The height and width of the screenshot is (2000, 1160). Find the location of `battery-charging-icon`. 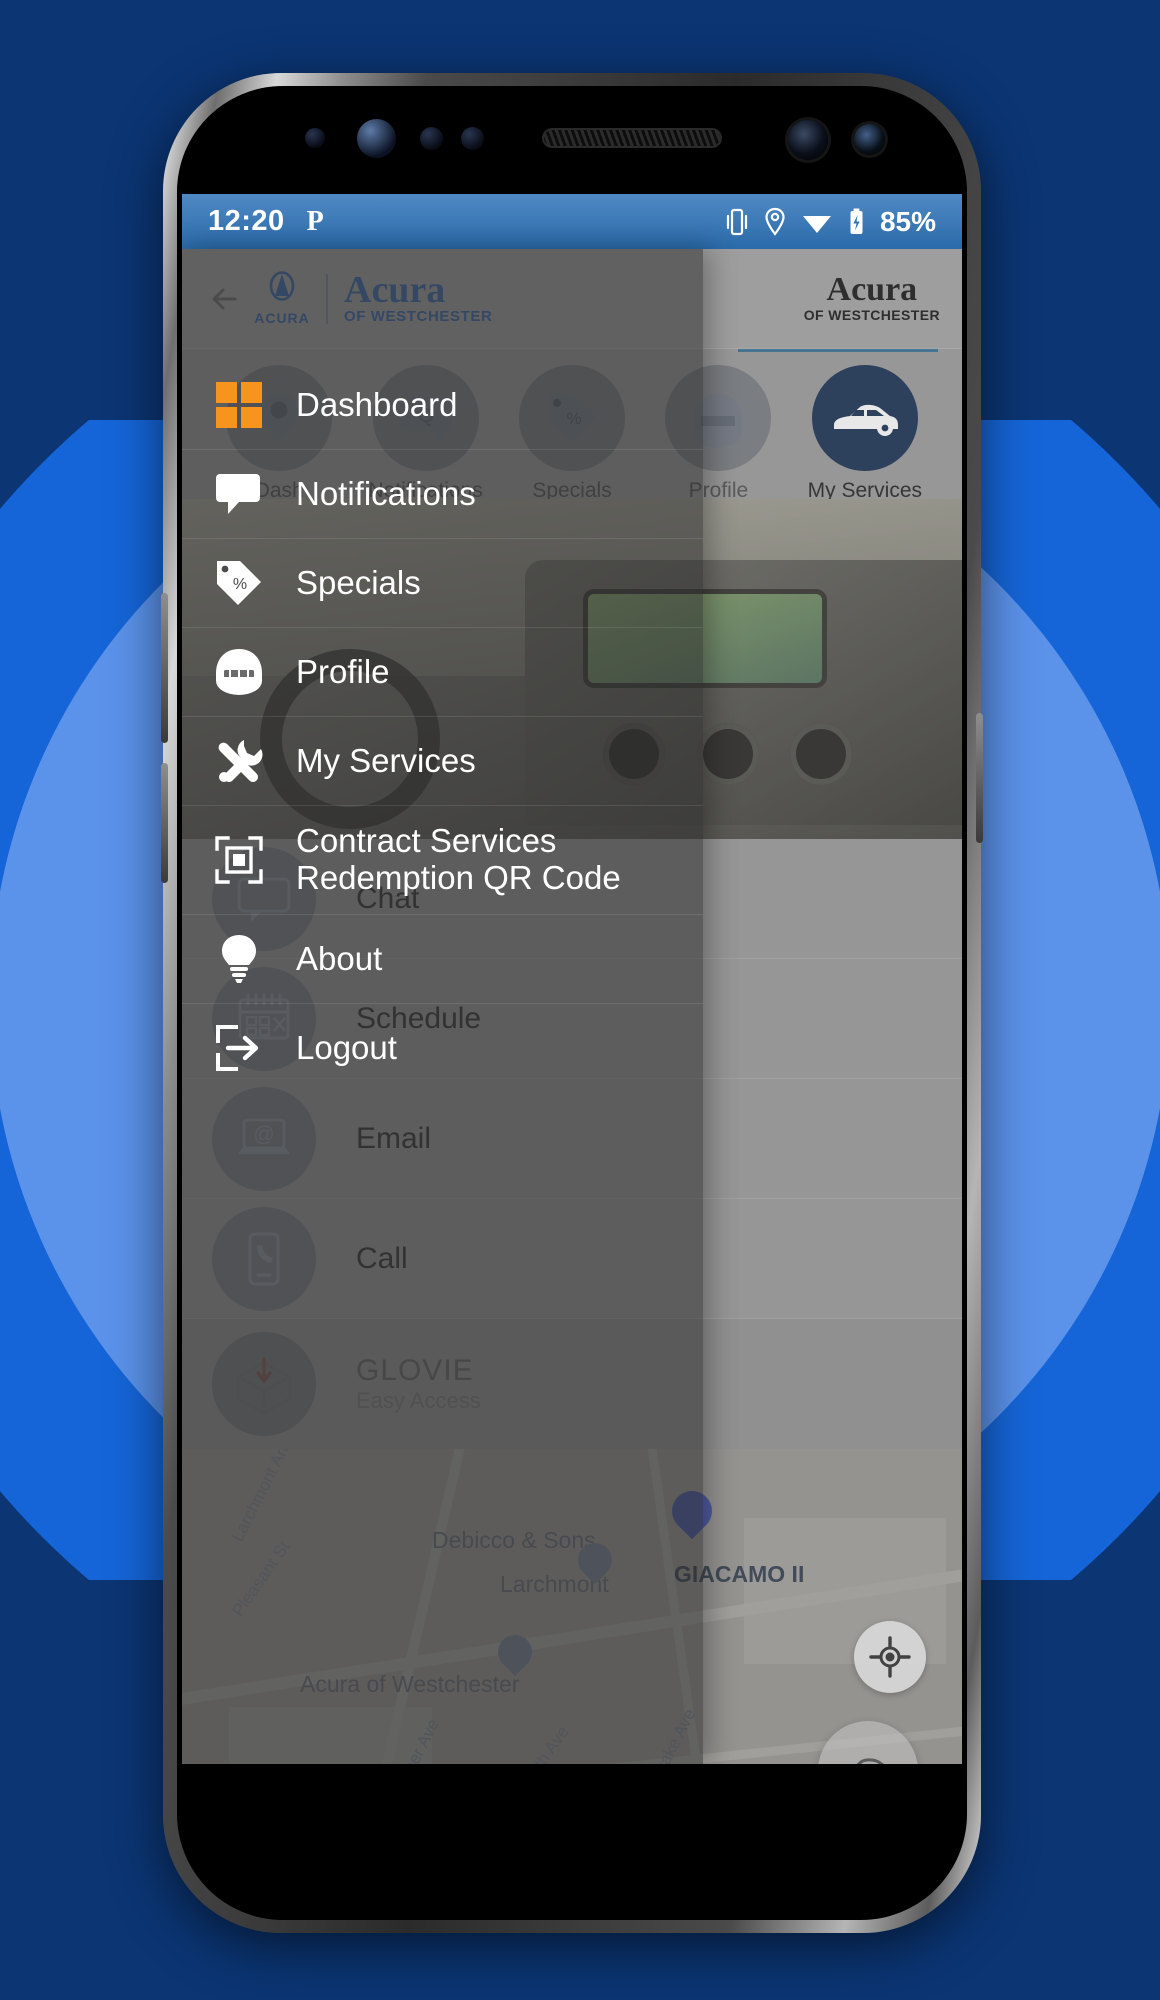

battery-charging-icon is located at coordinates (856, 221).